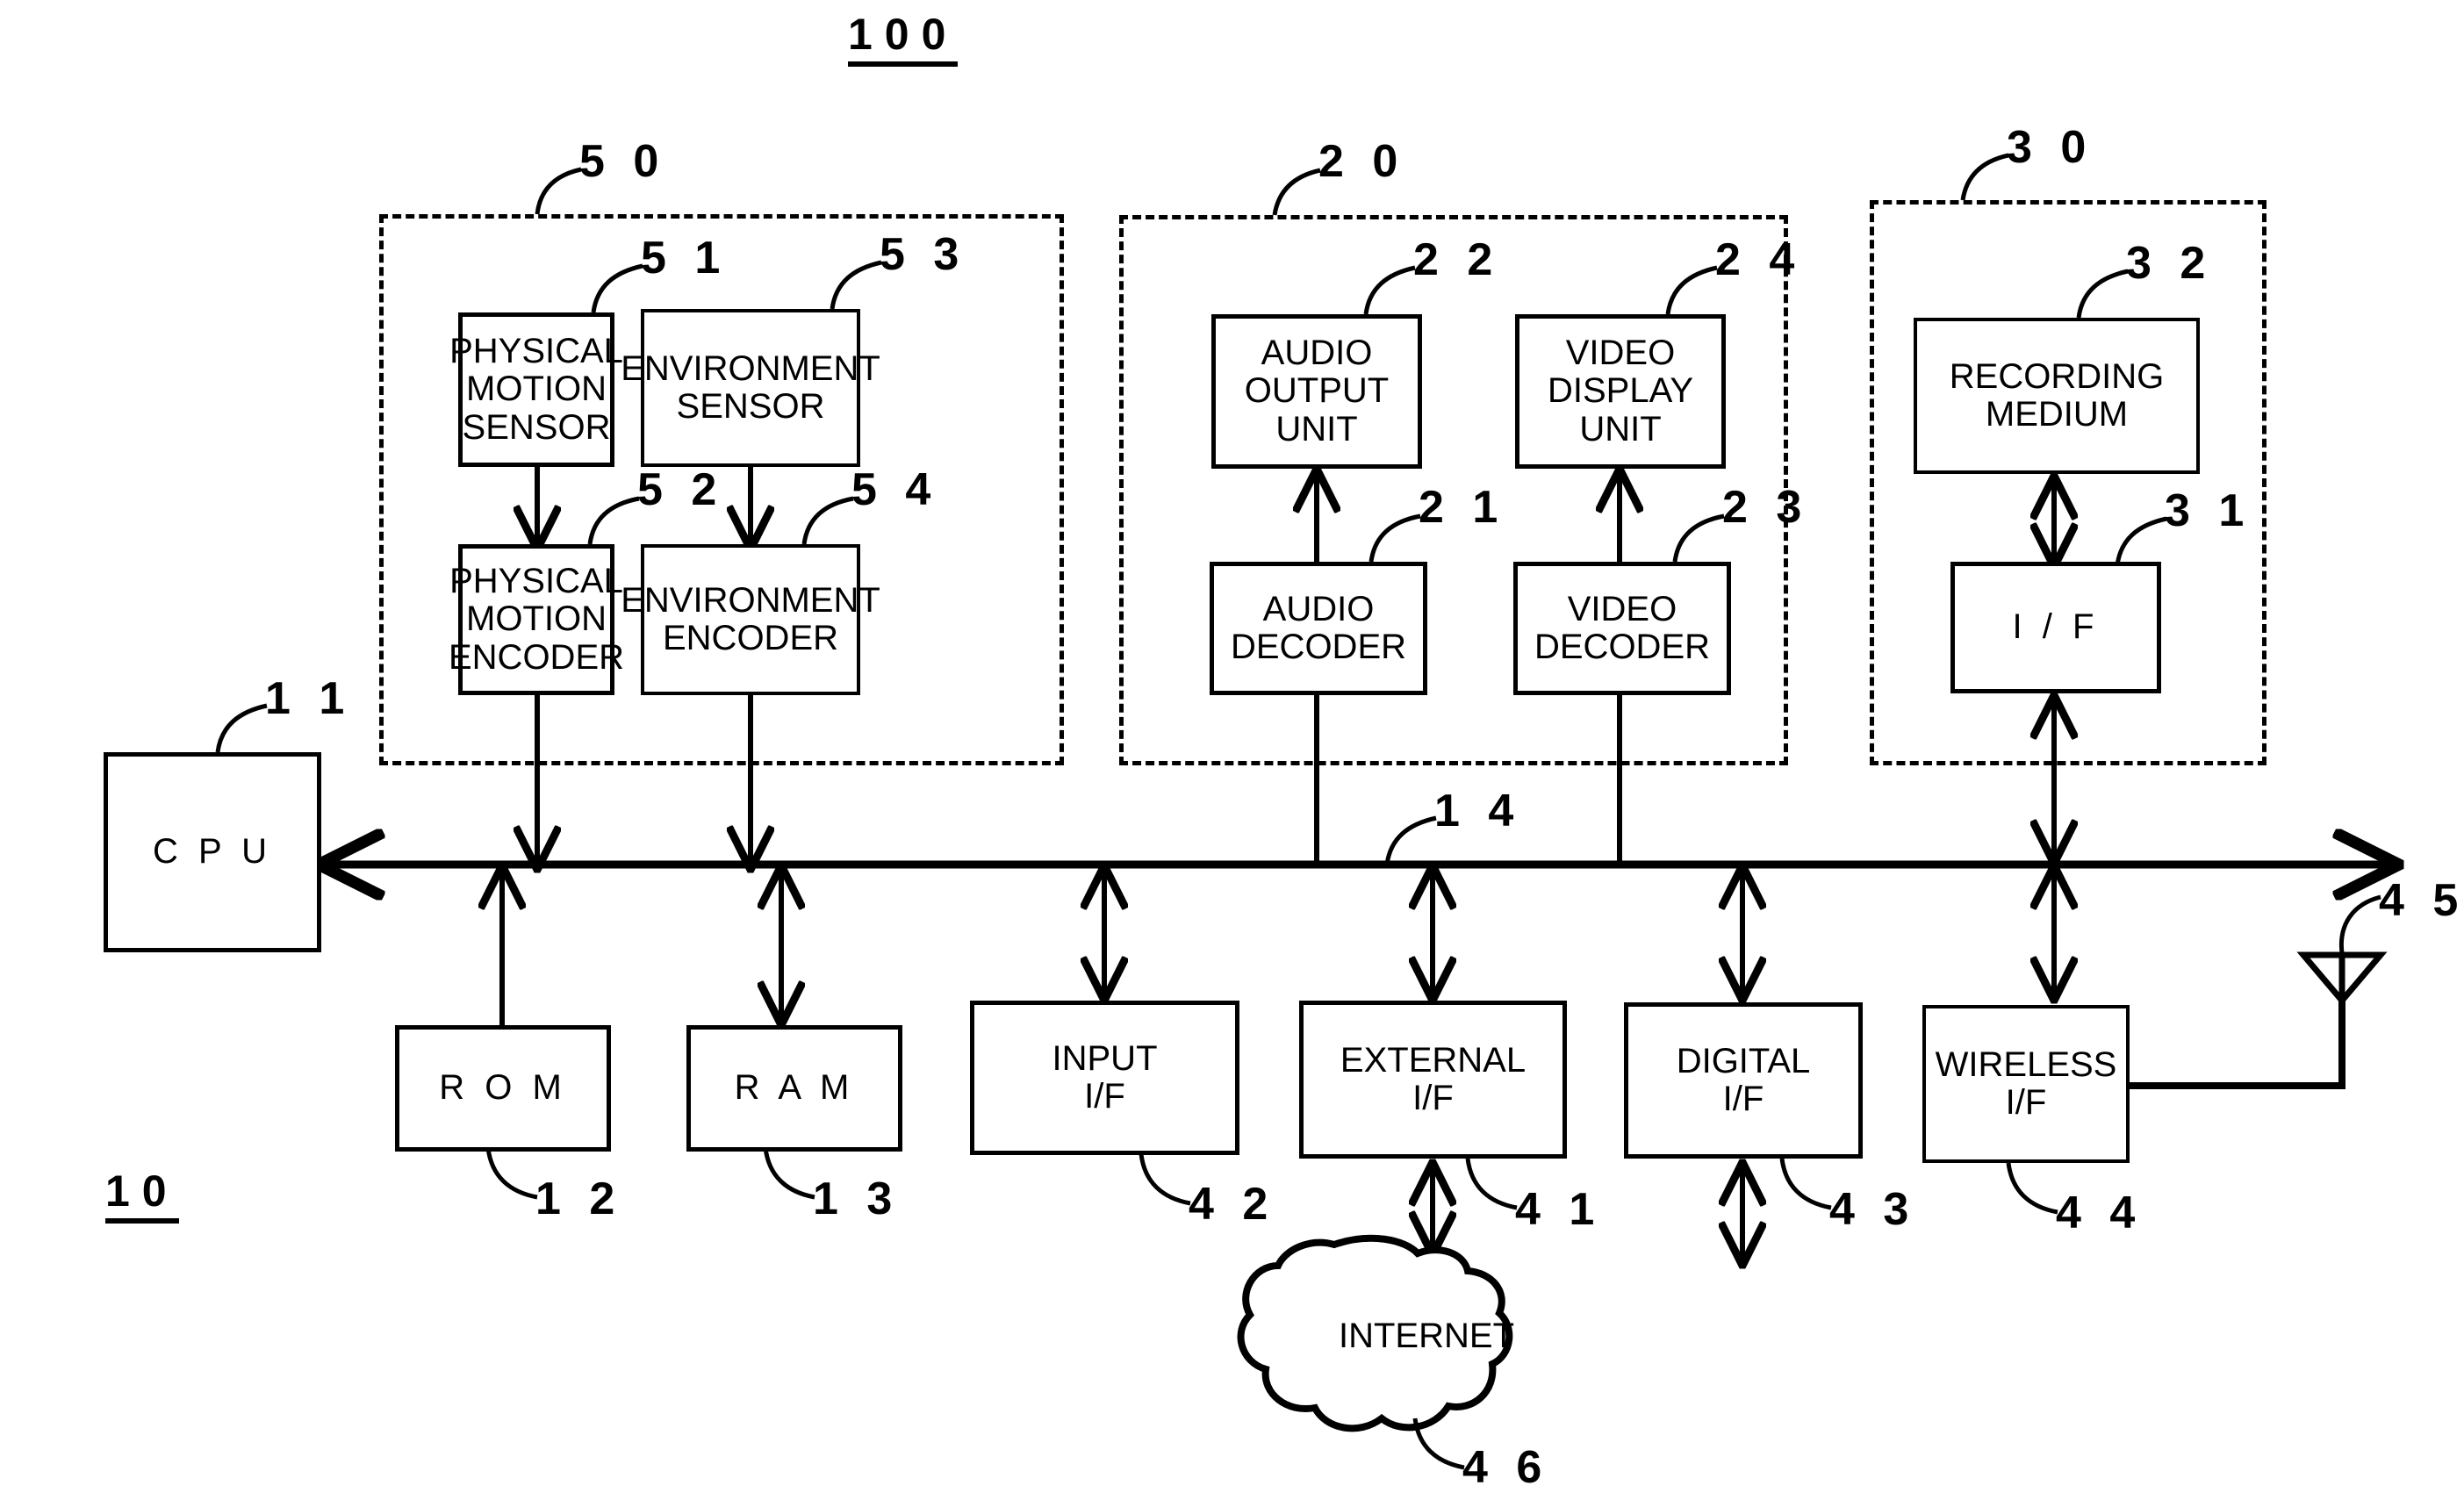 The height and width of the screenshot is (1500, 2464). I want to click on ref-rom: 1 2, so click(579, 1198).